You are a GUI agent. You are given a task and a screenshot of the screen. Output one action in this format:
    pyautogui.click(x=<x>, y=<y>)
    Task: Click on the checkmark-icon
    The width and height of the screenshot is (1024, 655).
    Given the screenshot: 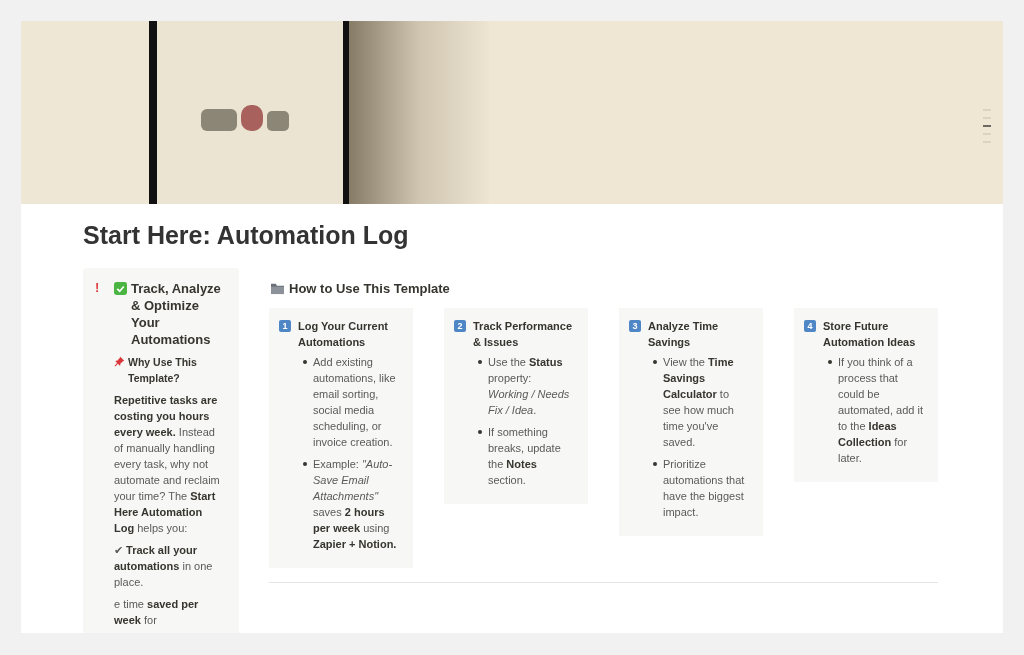 What is the action you would take?
    pyautogui.click(x=120, y=288)
    